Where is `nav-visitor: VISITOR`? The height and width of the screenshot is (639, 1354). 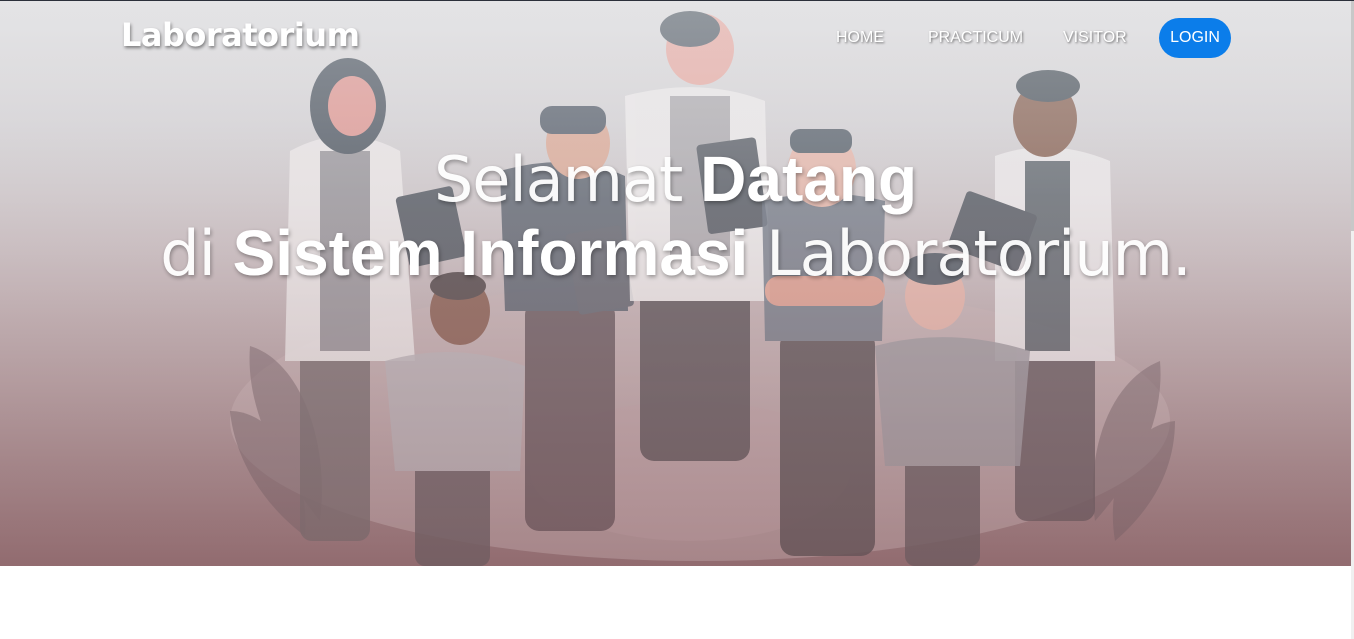 nav-visitor: VISITOR is located at coordinates (1095, 38).